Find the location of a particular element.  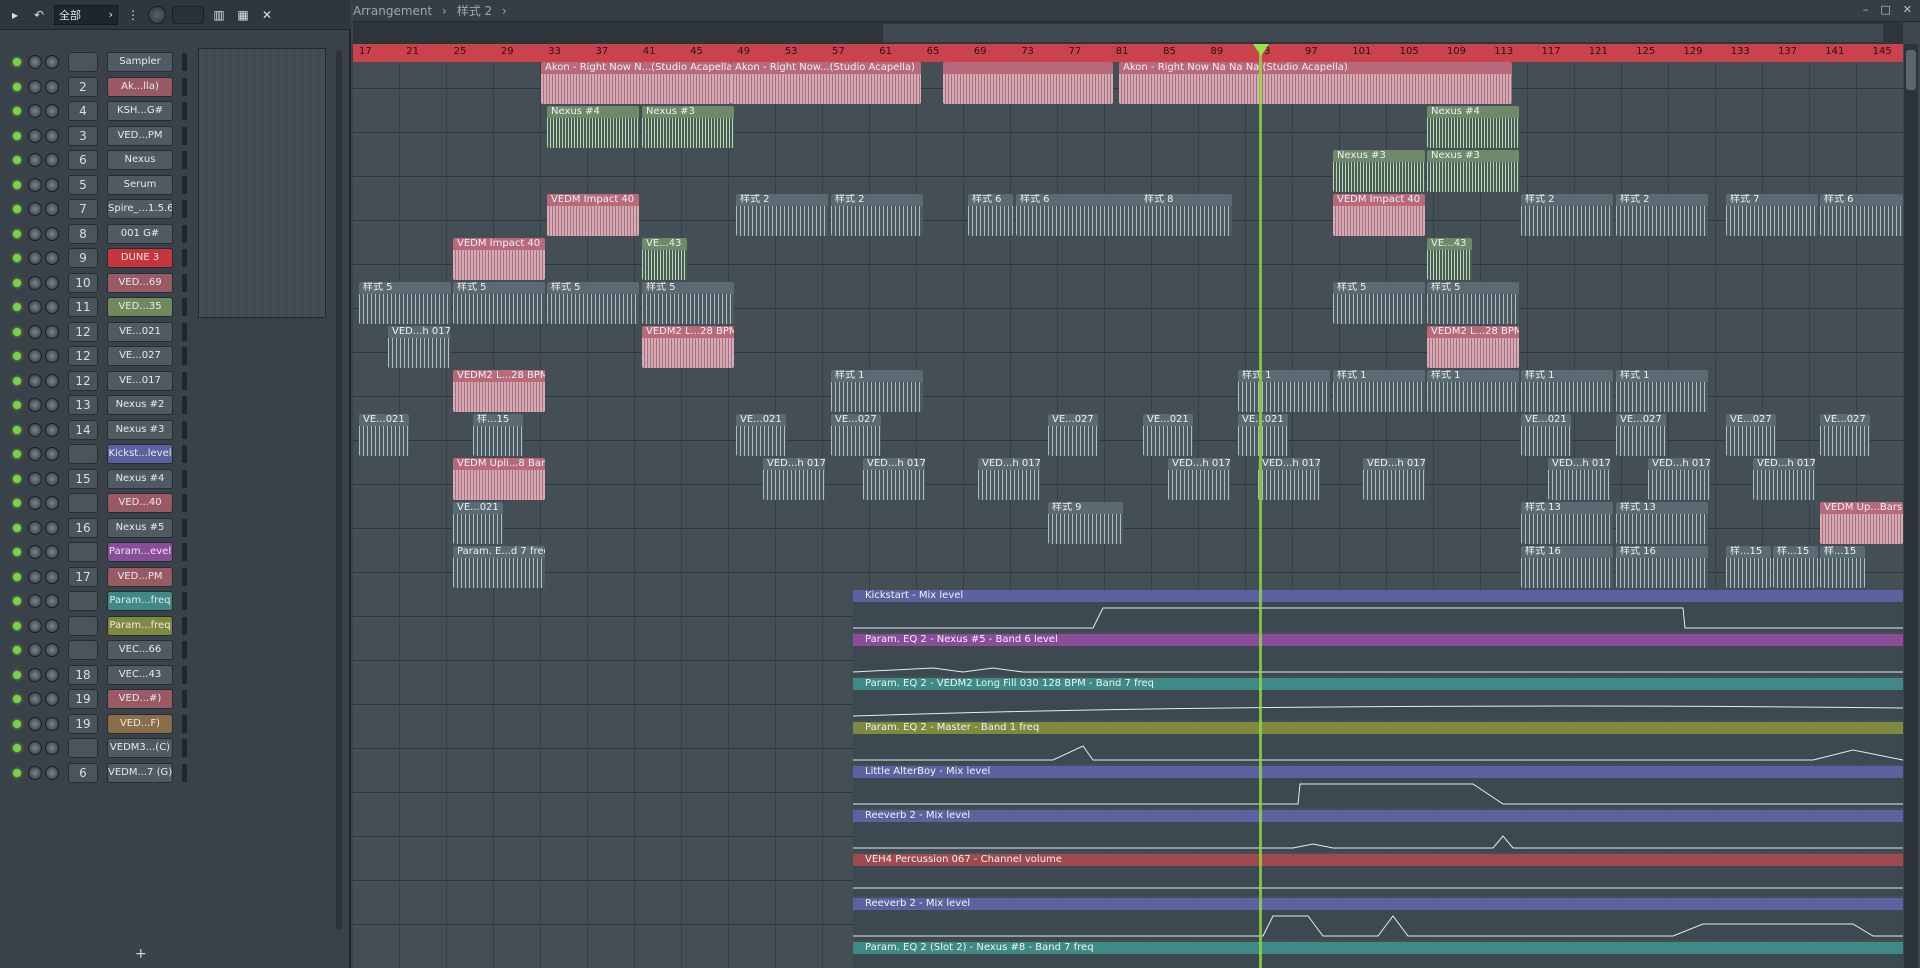

channel-row: 4 KSH...G# is located at coordinates (170, 111).